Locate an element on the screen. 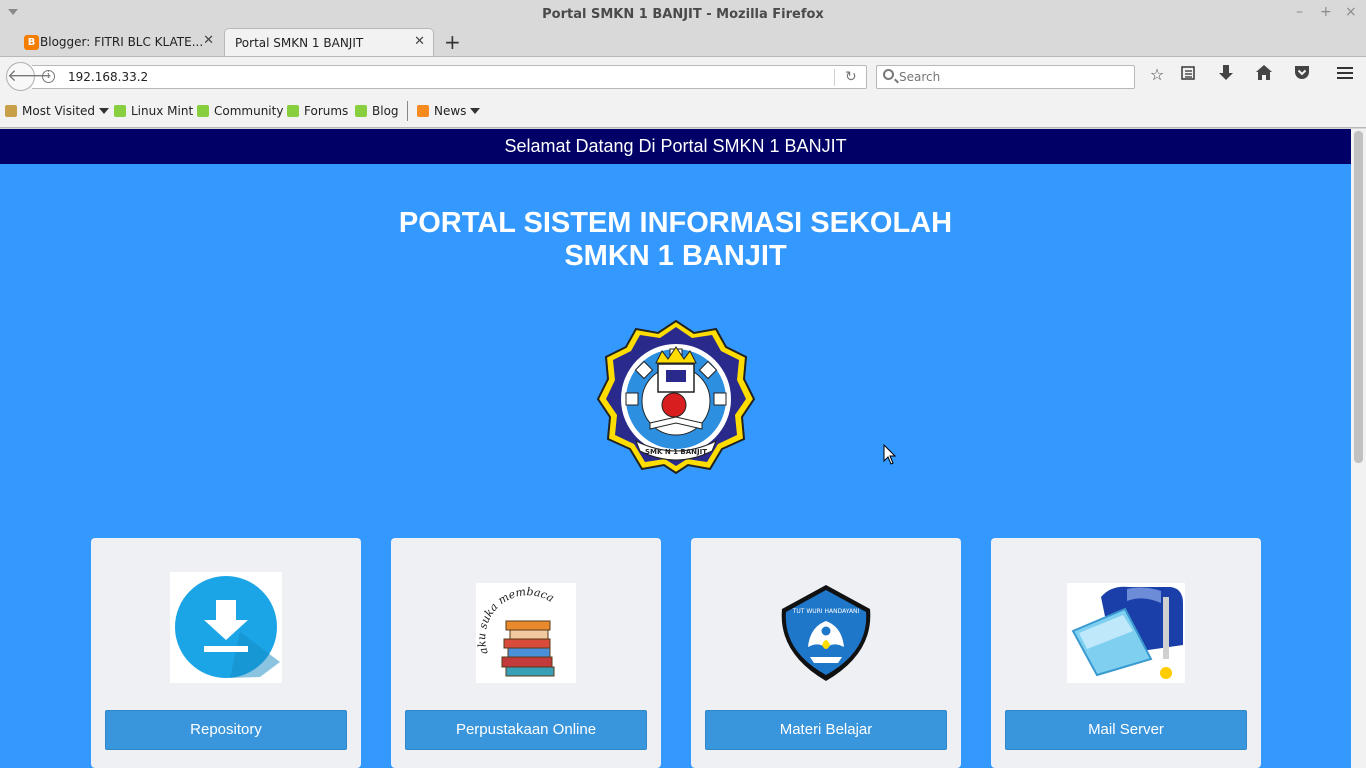  tab-portal: Portal SMKN 1 BANJIT ✕ is located at coordinates (329, 42).